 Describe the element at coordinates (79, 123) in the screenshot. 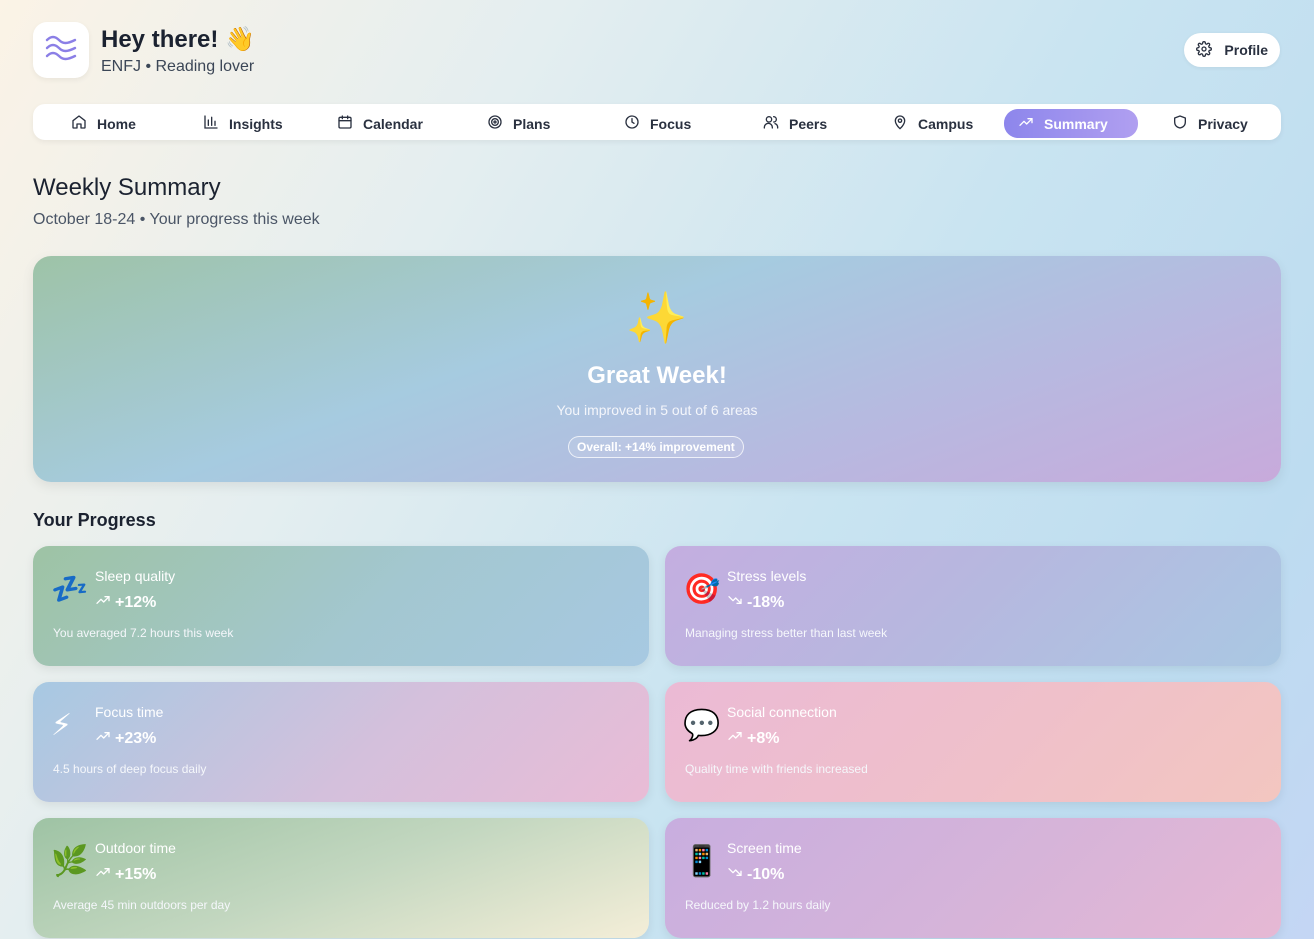

I see `home-icon` at that location.